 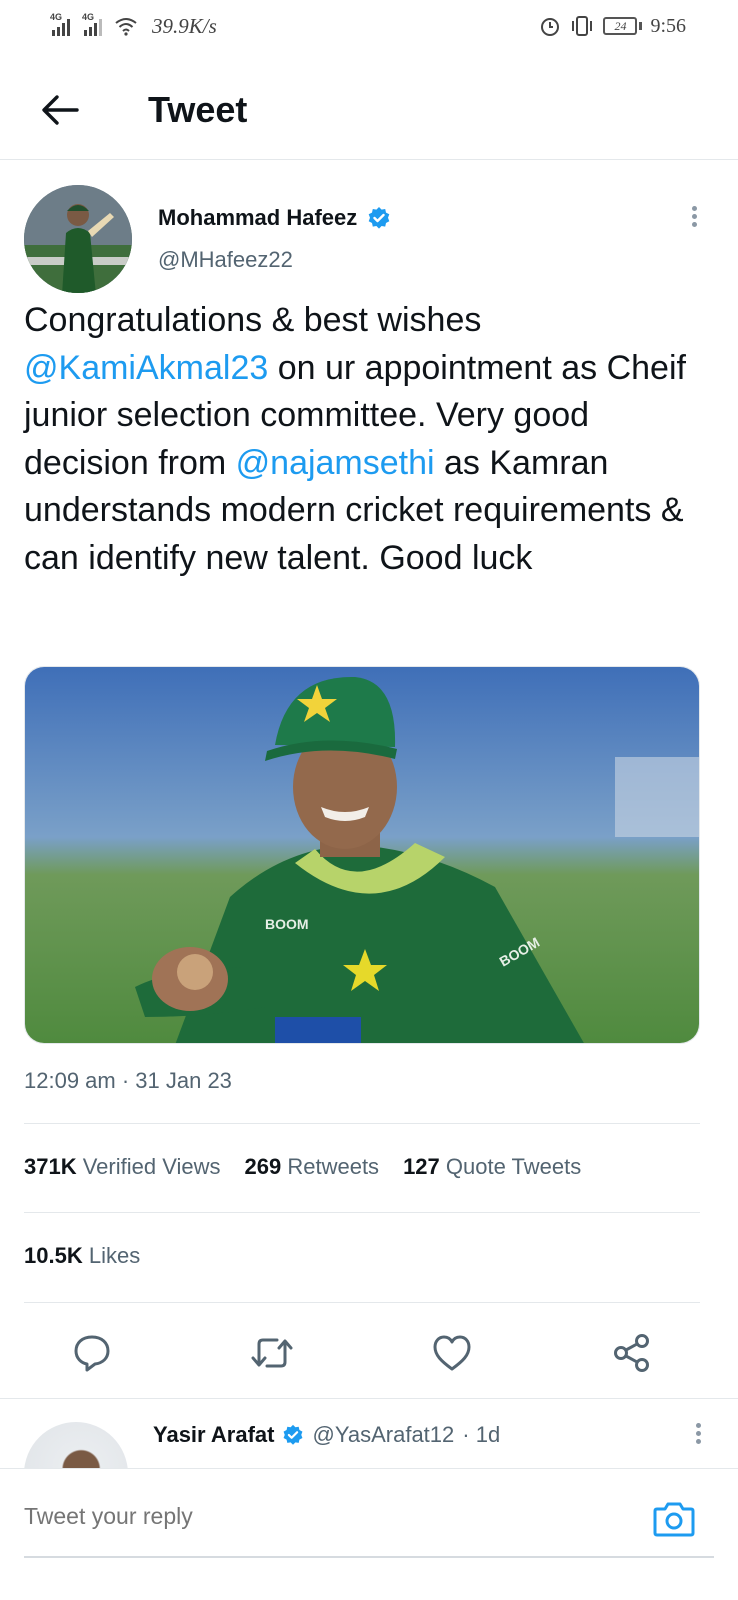 I want to click on camera-button, so click(x=674, y=1519).